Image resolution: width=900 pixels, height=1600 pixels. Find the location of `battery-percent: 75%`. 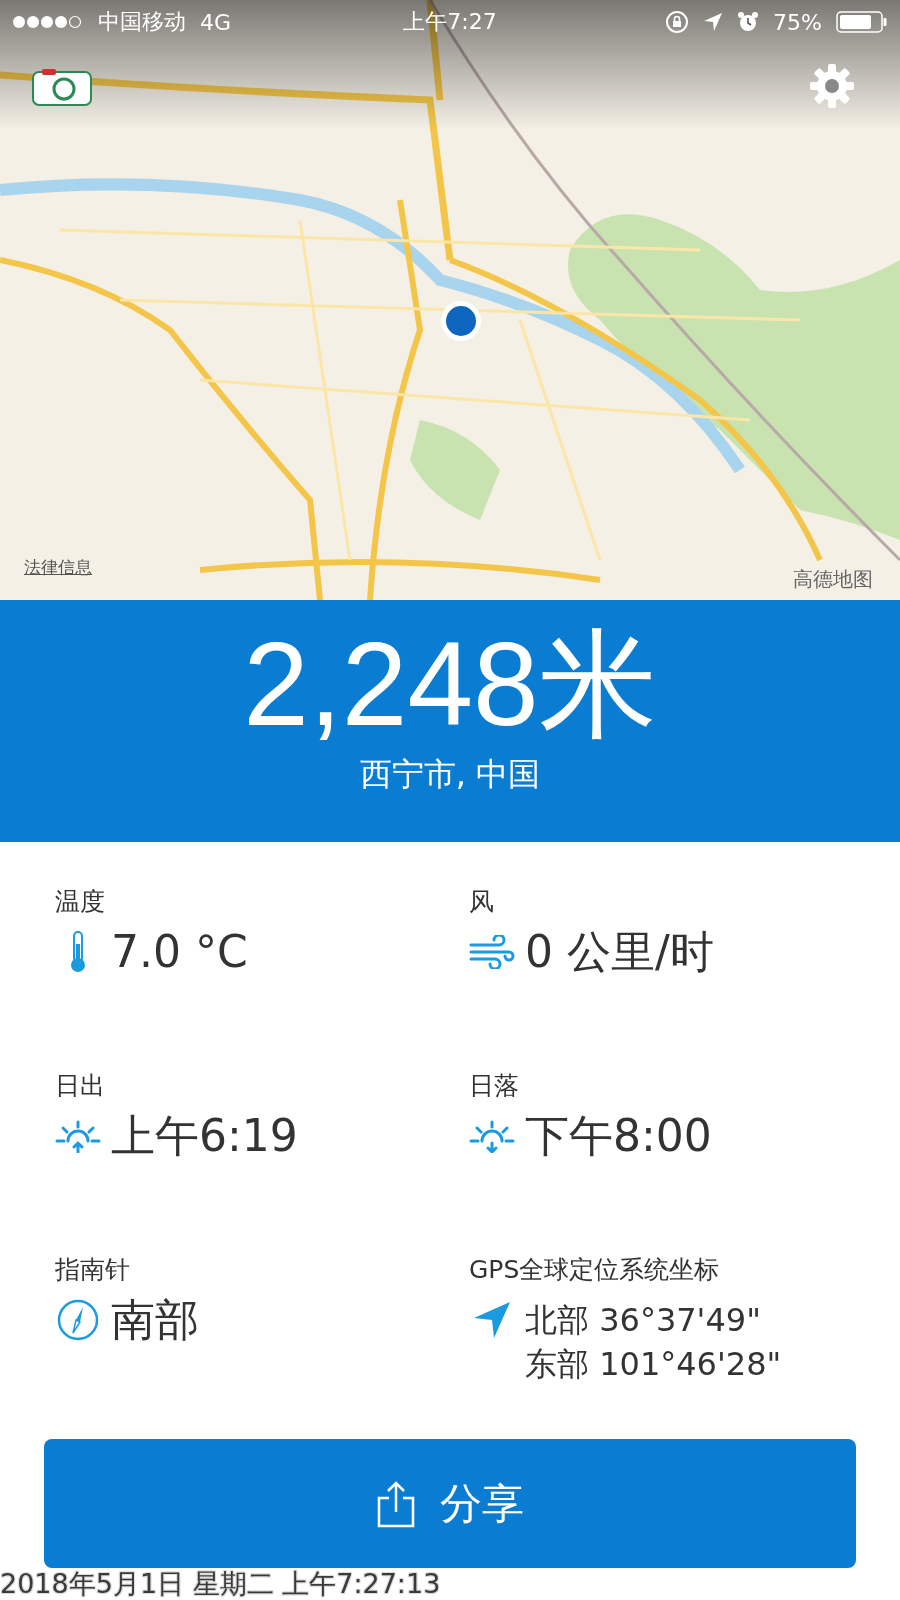

battery-percent: 75% is located at coordinates (797, 22).